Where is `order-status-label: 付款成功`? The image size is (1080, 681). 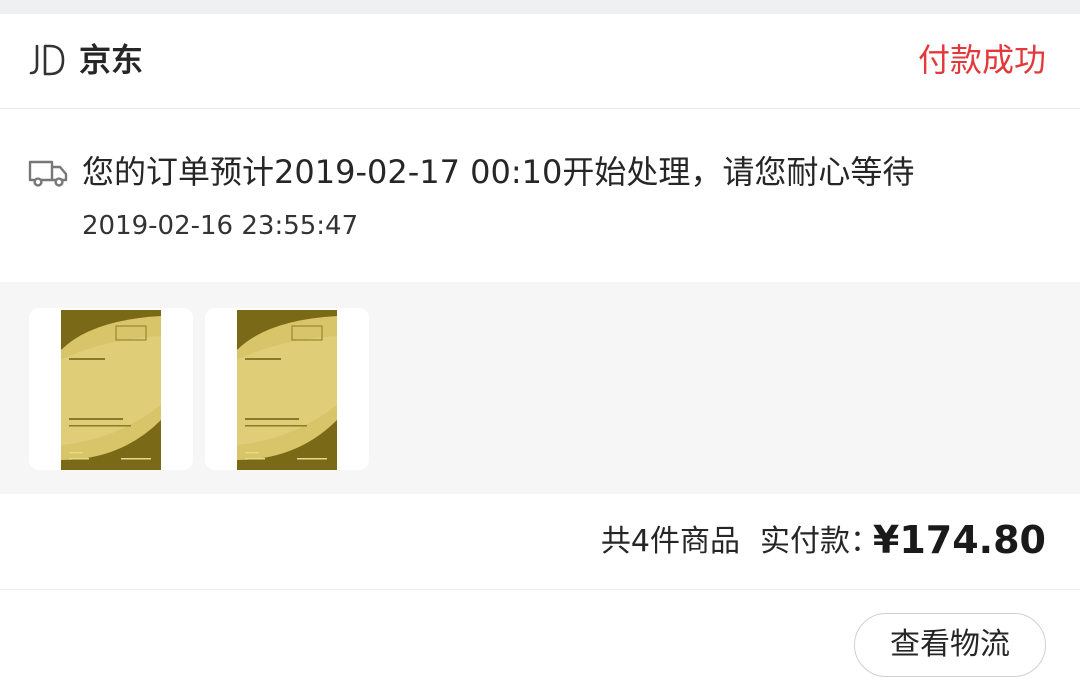
order-status-label: 付款成功 is located at coordinates (981, 60).